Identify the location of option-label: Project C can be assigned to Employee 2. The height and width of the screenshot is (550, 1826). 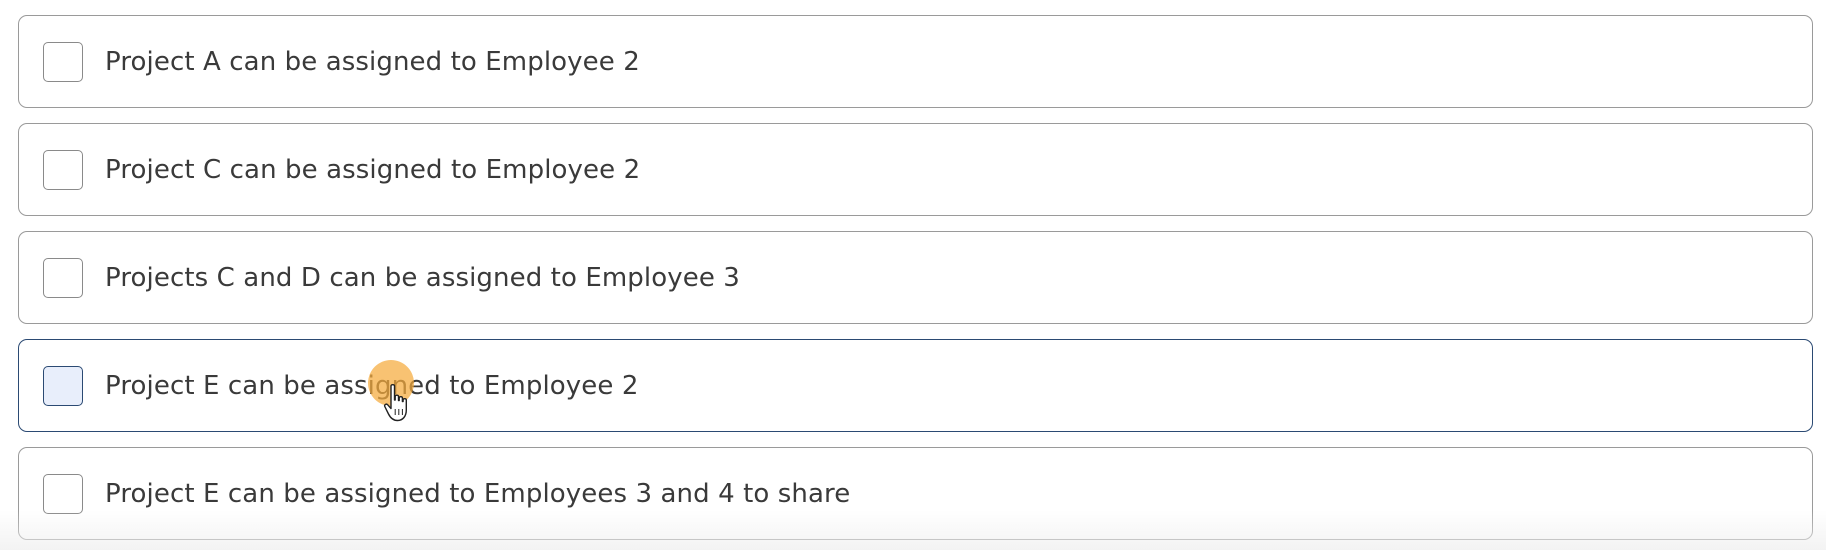
(373, 169).